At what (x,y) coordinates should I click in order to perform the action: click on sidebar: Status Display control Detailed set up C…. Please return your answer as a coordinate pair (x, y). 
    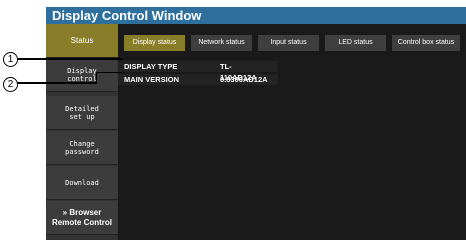
    Looking at the image, I should click on (82, 132).